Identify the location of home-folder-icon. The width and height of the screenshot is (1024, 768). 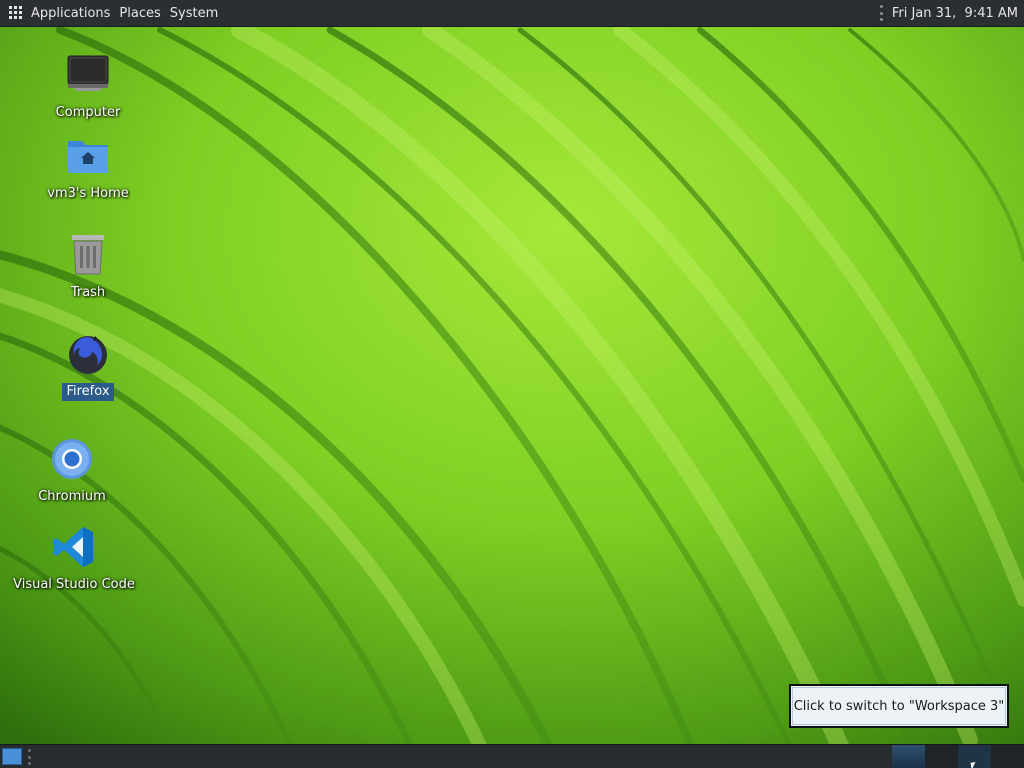
(88, 156).